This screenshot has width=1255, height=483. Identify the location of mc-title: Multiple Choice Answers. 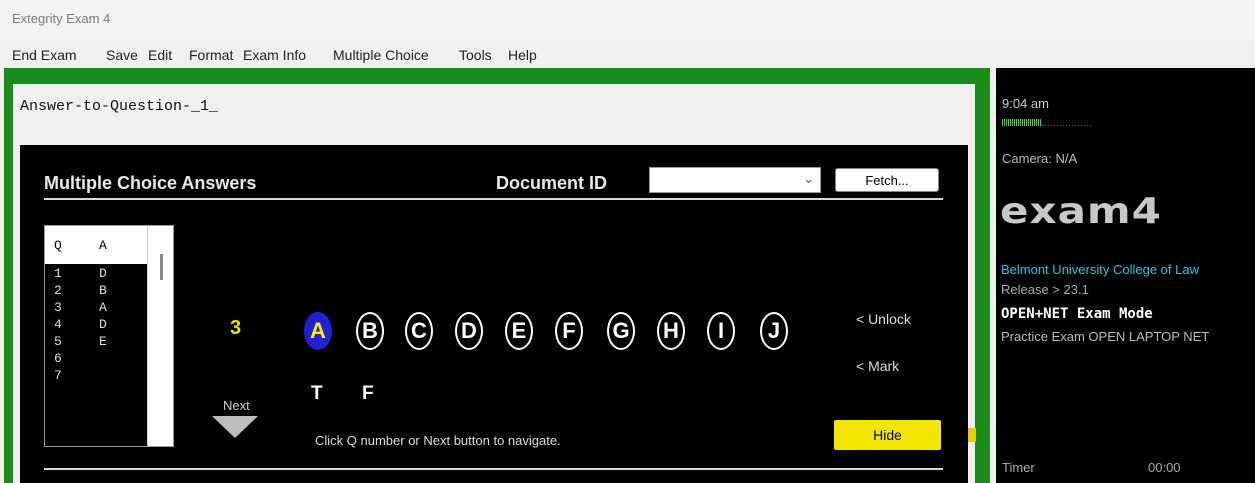
(150, 183).